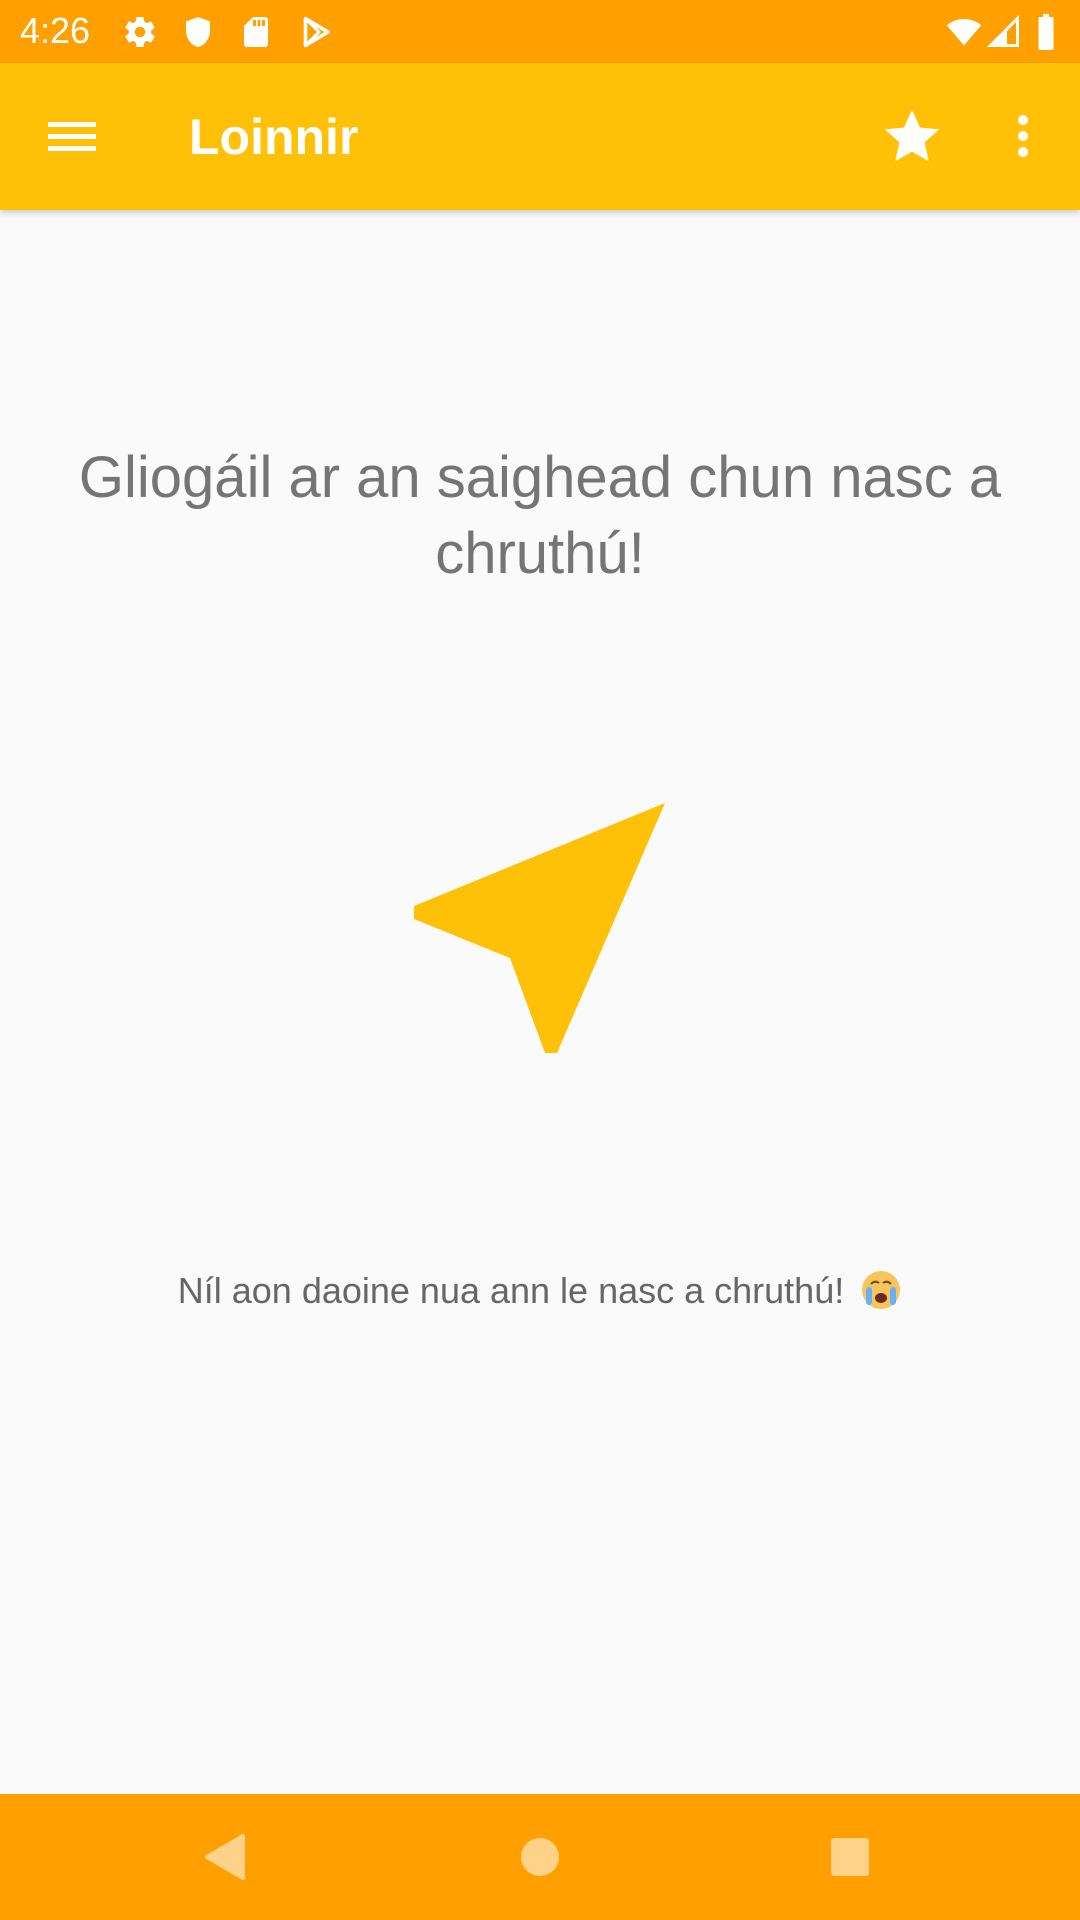 This screenshot has height=1920, width=1080. I want to click on status-bar: 4:26, so click(540, 31).